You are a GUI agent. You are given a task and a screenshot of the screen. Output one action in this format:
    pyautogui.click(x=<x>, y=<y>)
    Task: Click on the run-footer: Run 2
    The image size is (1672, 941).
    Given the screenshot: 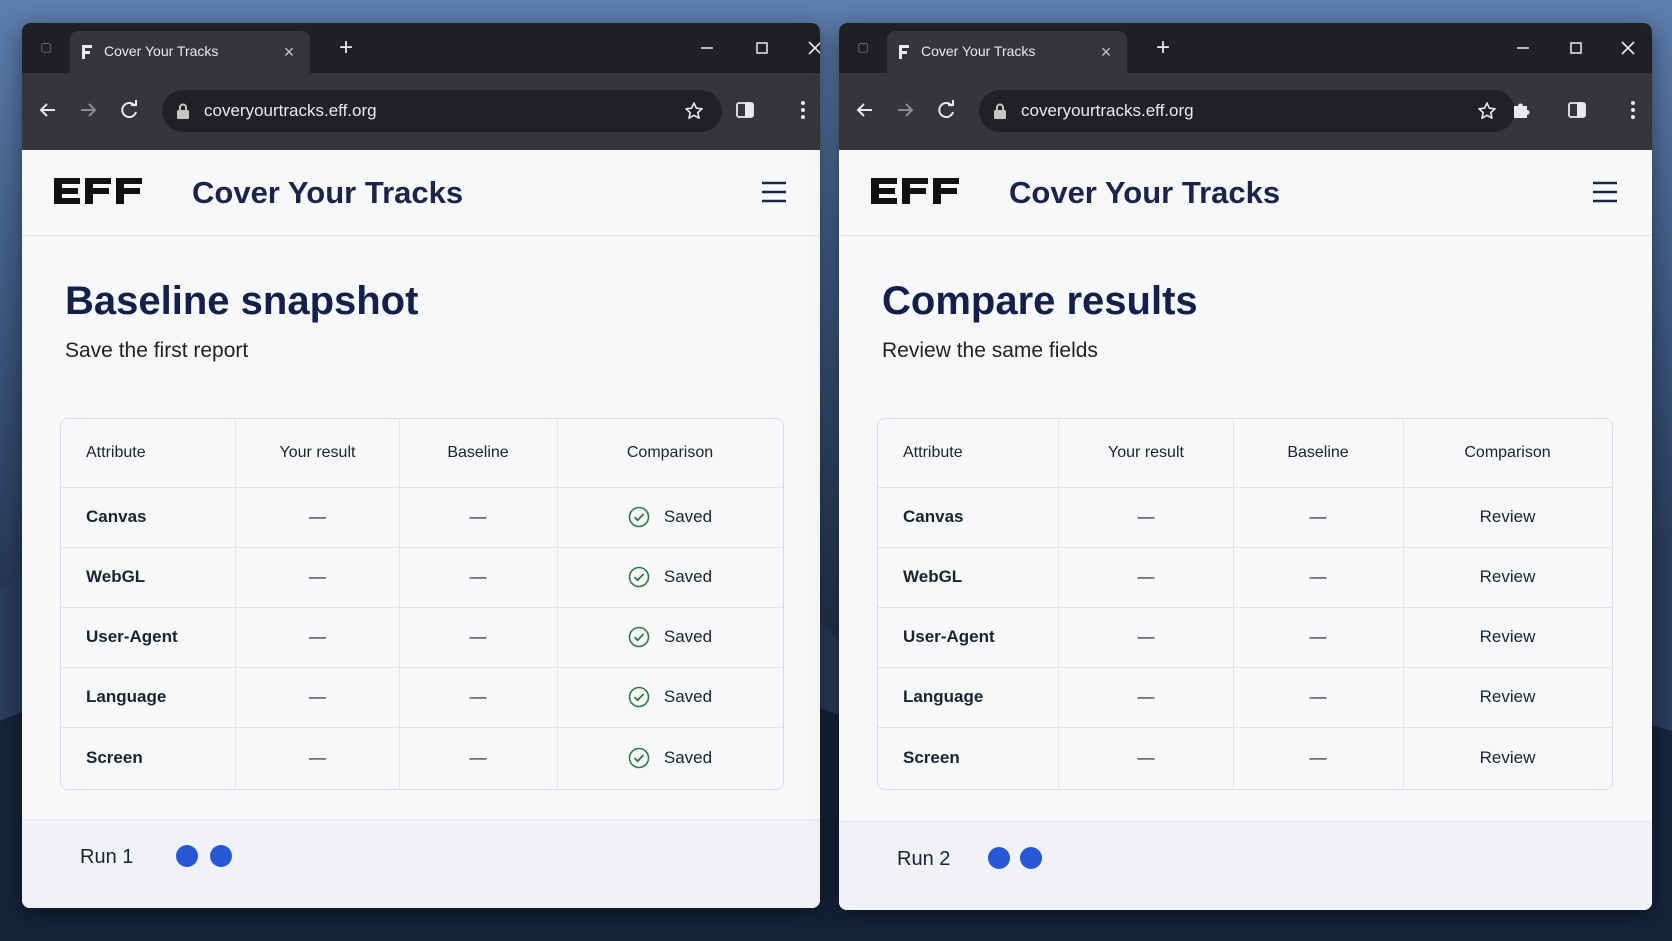 What is the action you would take?
    pyautogui.click(x=1245, y=865)
    